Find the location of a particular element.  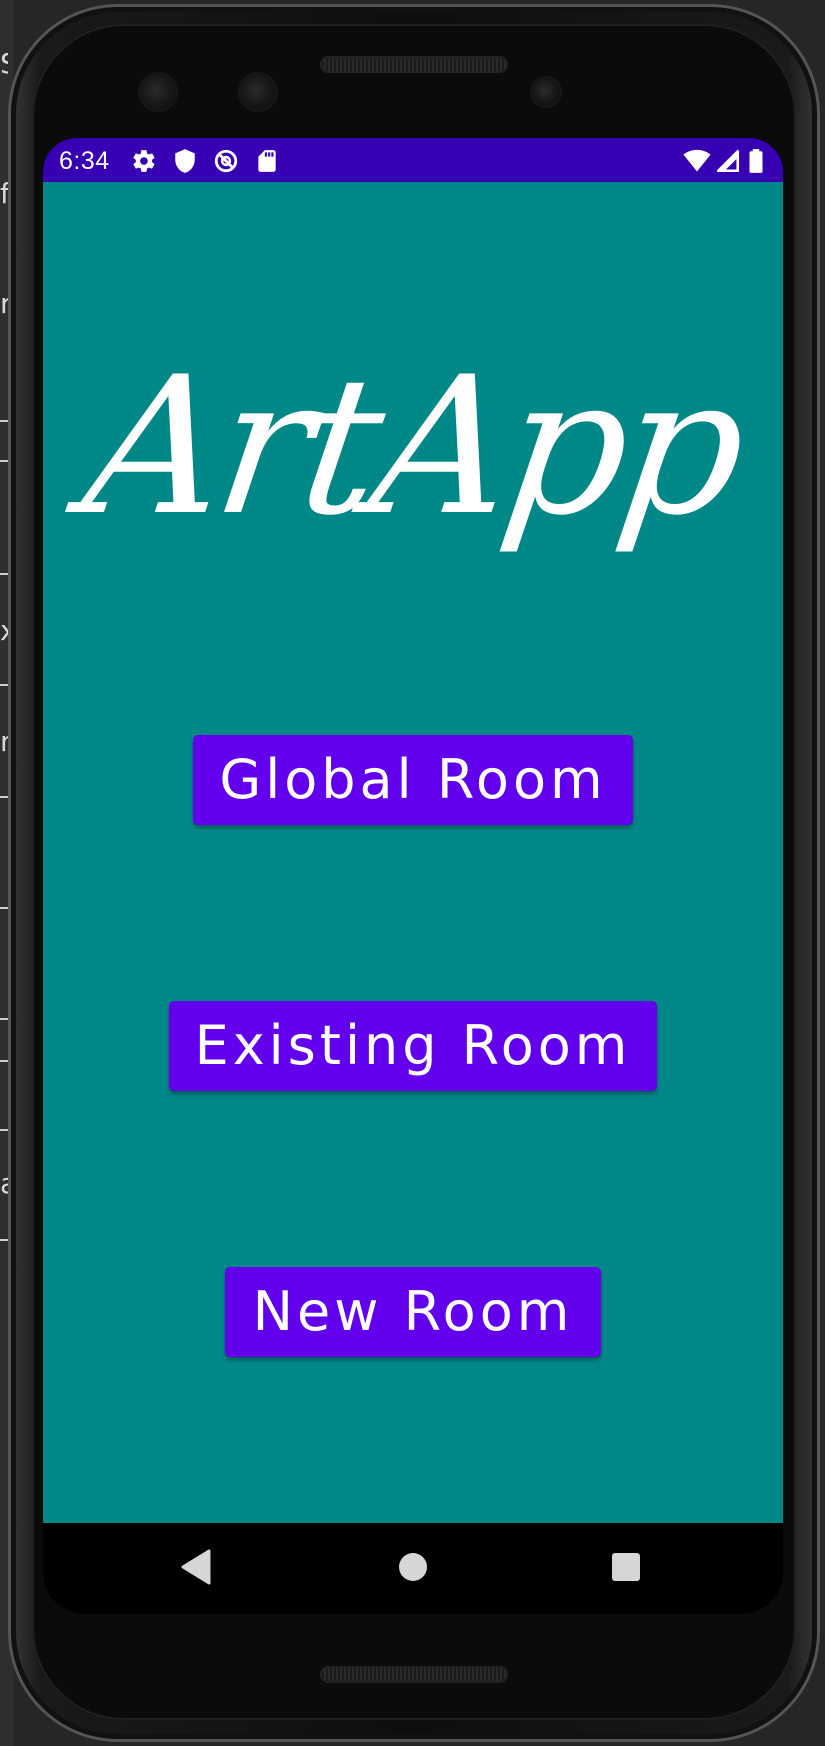

proximity-sensor is located at coordinates (546, 92).